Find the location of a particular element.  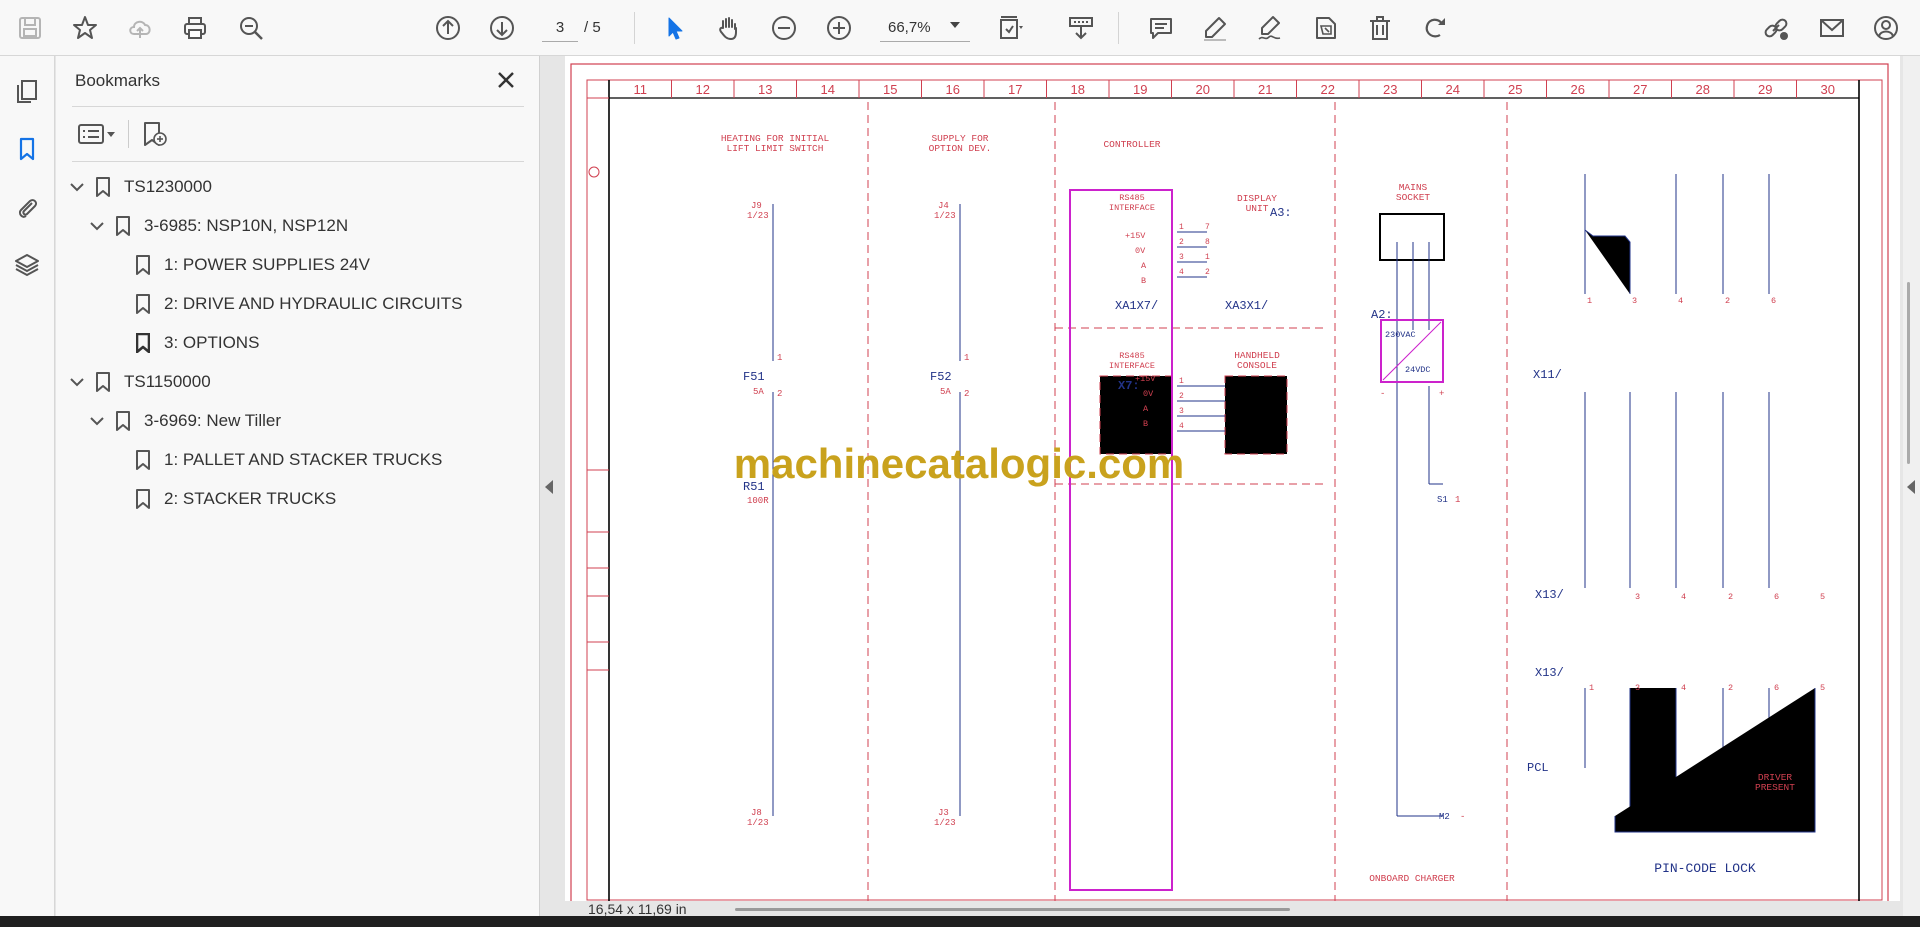

column-number: 21 is located at coordinates (1265, 89).